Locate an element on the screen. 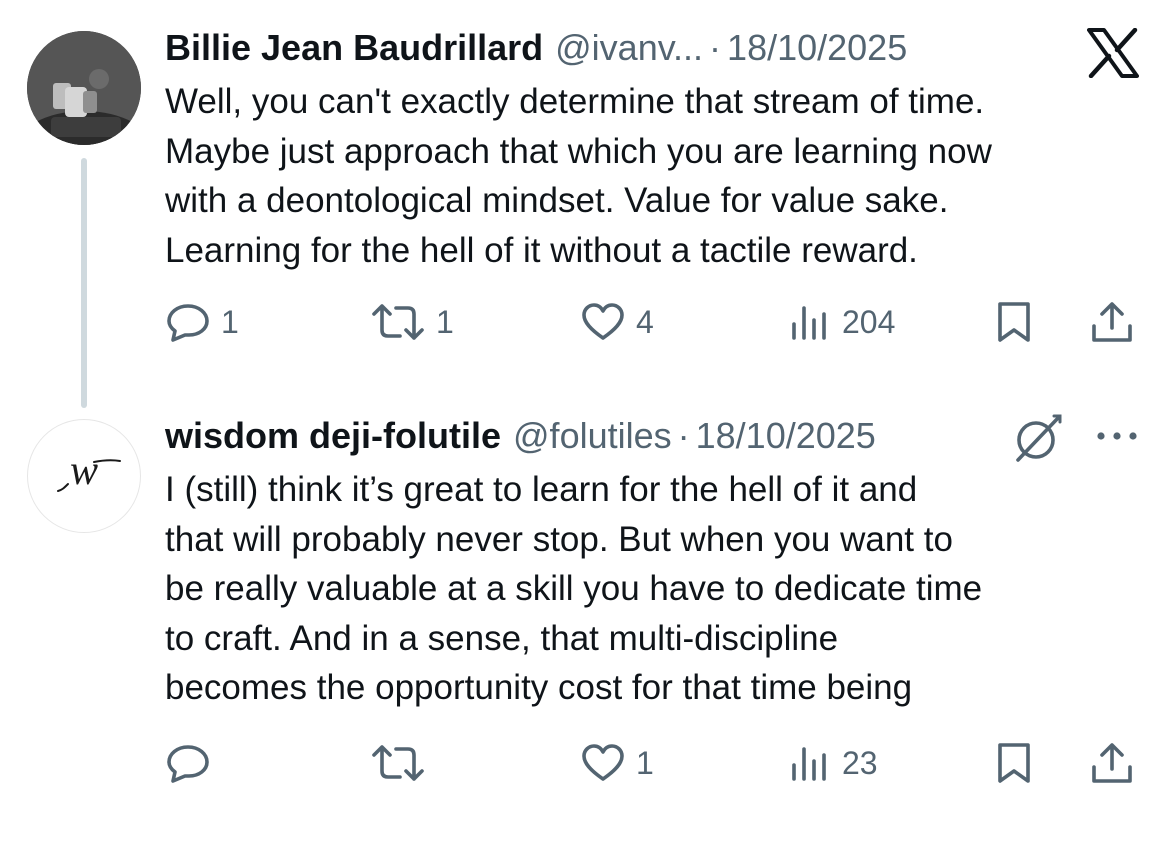 The width and height of the screenshot is (1170, 848). grok-icon is located at coordinates (1038, 438).